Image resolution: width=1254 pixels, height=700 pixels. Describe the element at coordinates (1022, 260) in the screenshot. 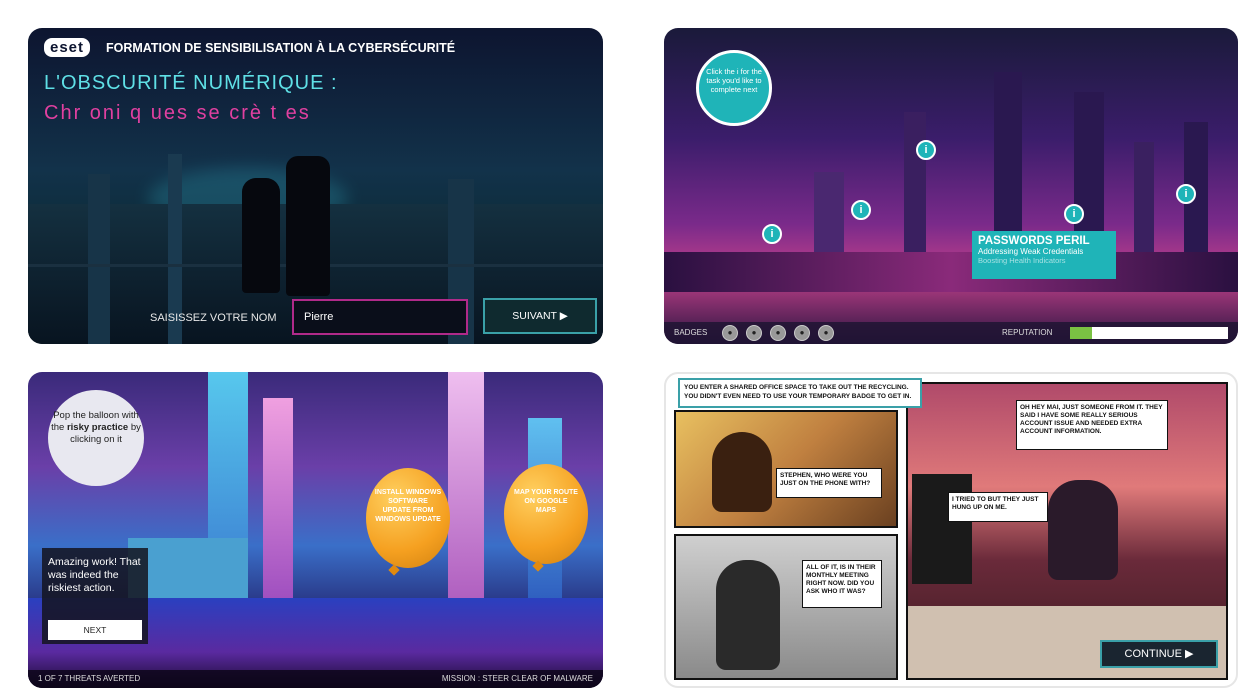

I see `task-card-subtitle-2: Boosting Health Indicators` at that location.